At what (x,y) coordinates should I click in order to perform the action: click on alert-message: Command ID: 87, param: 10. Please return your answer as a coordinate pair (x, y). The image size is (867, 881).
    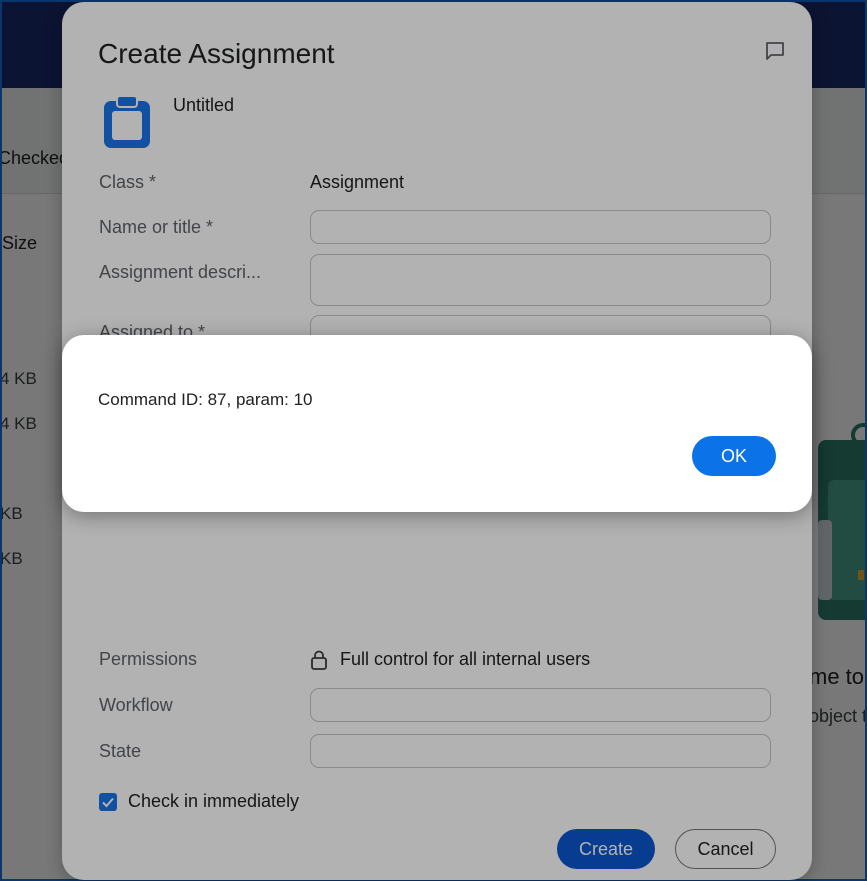
    Looking at the image, I should click on (205, 399).